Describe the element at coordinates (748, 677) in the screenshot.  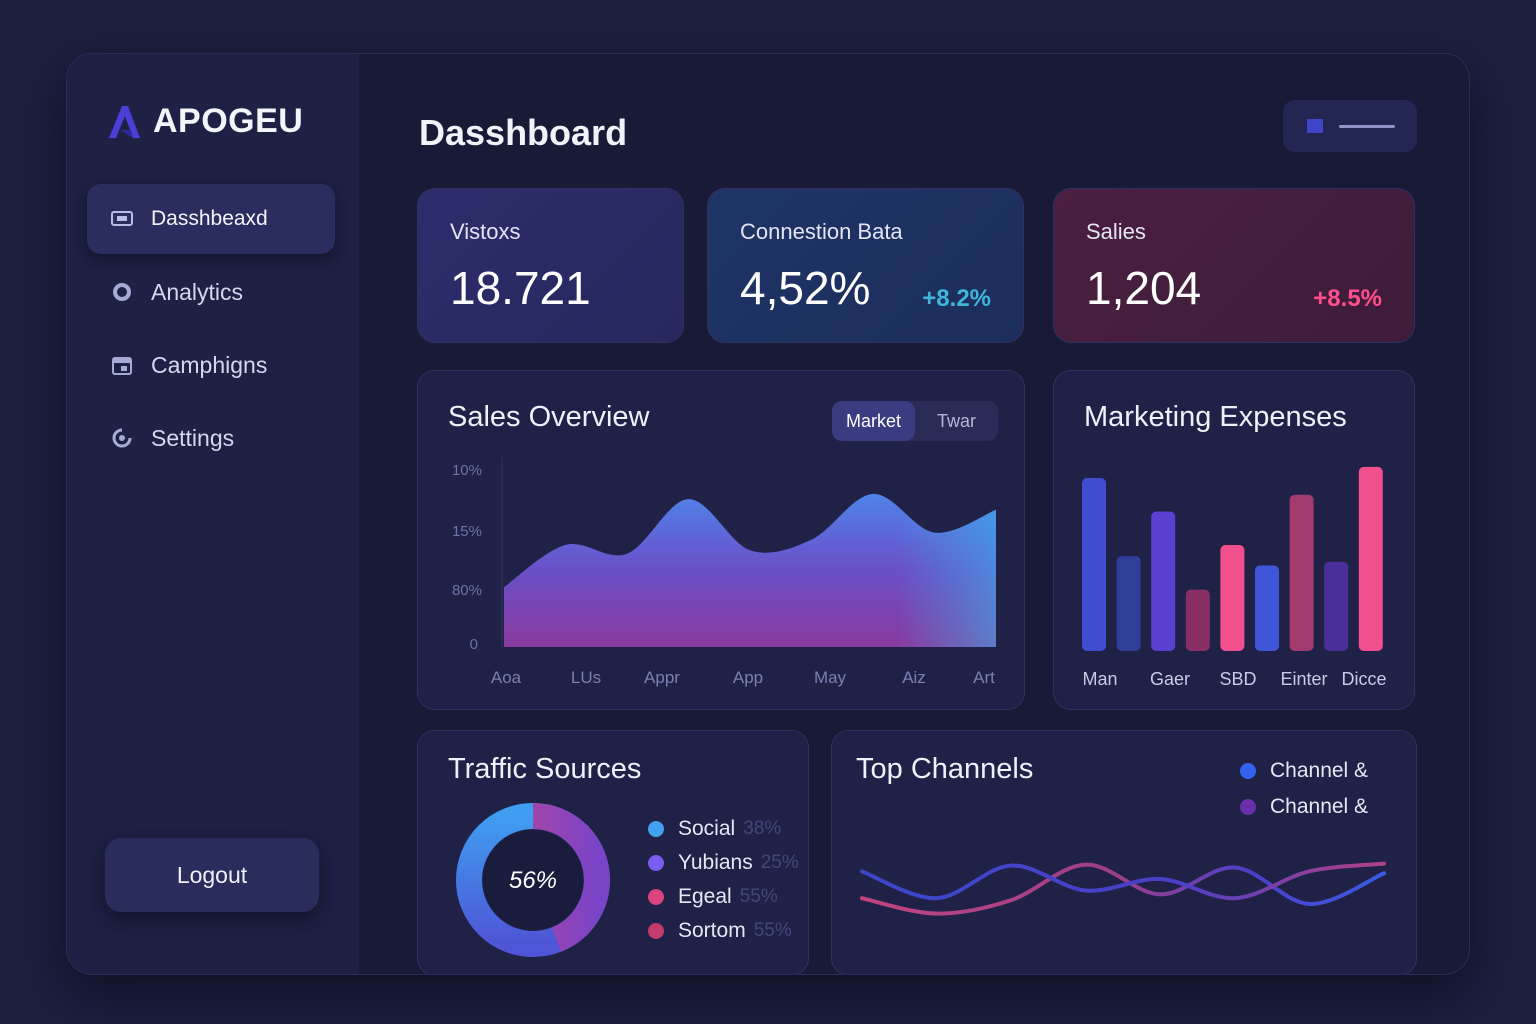
I see `x-tick-label: App` at that location.